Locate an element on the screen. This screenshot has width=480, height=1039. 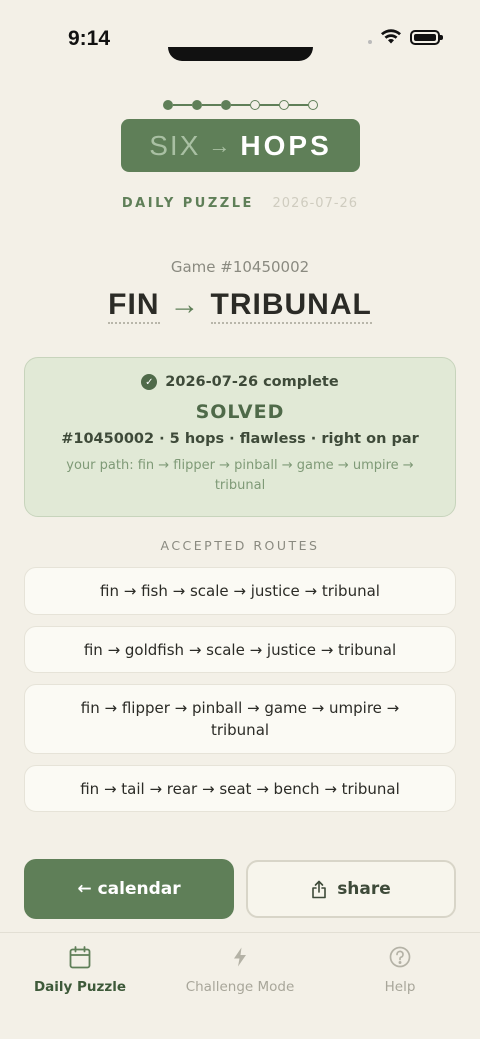
tab-label: Challenge Mode is located at coordinates (240, 987).